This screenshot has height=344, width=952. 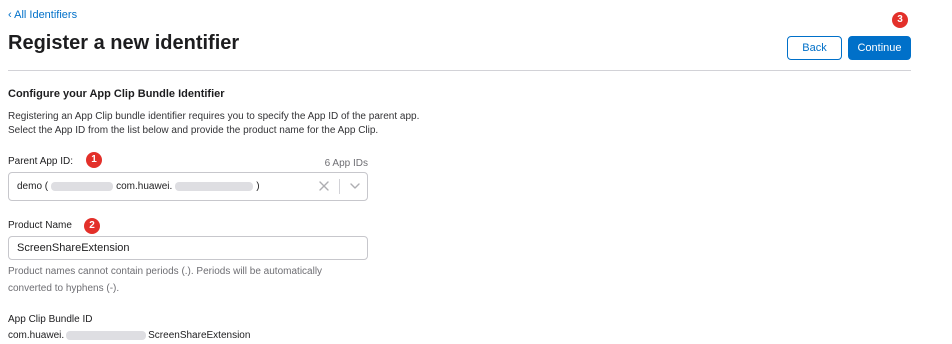 I want to click on redacted-bundle-middle, so click(x=106, y=335).